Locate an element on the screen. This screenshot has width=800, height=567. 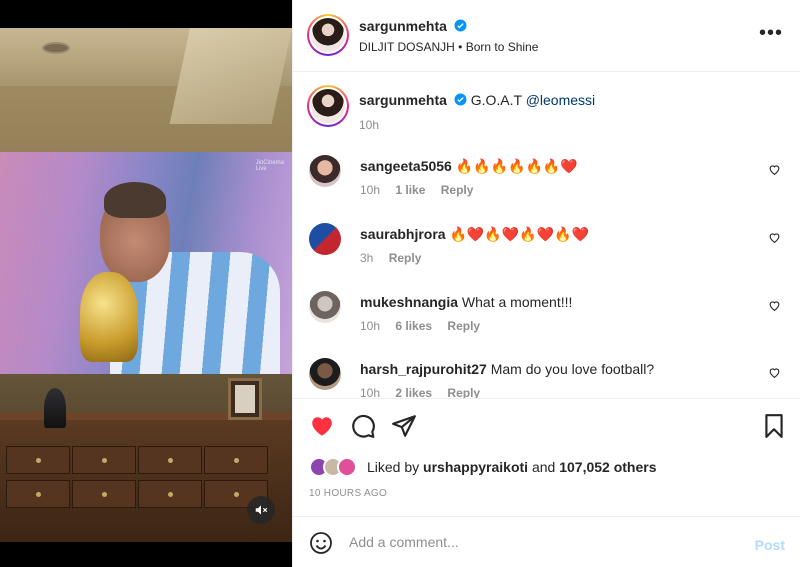
likes-user-link: urshappyraikoti is located at coordinates (475, 467).